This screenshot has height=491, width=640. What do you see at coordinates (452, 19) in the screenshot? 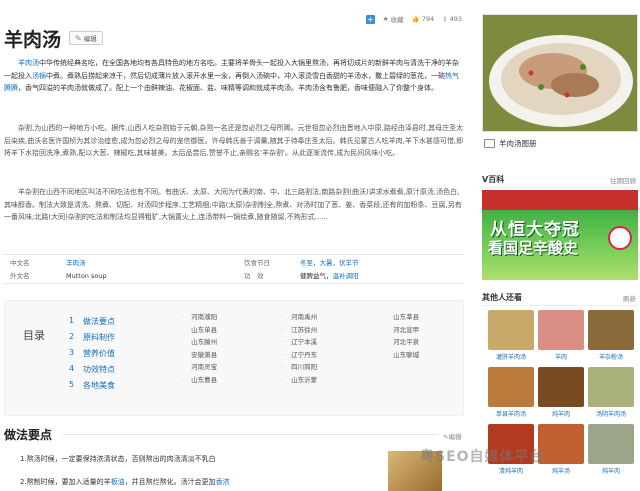
I see `share-button: ⇪ 493` at bounding box center [452, 19].